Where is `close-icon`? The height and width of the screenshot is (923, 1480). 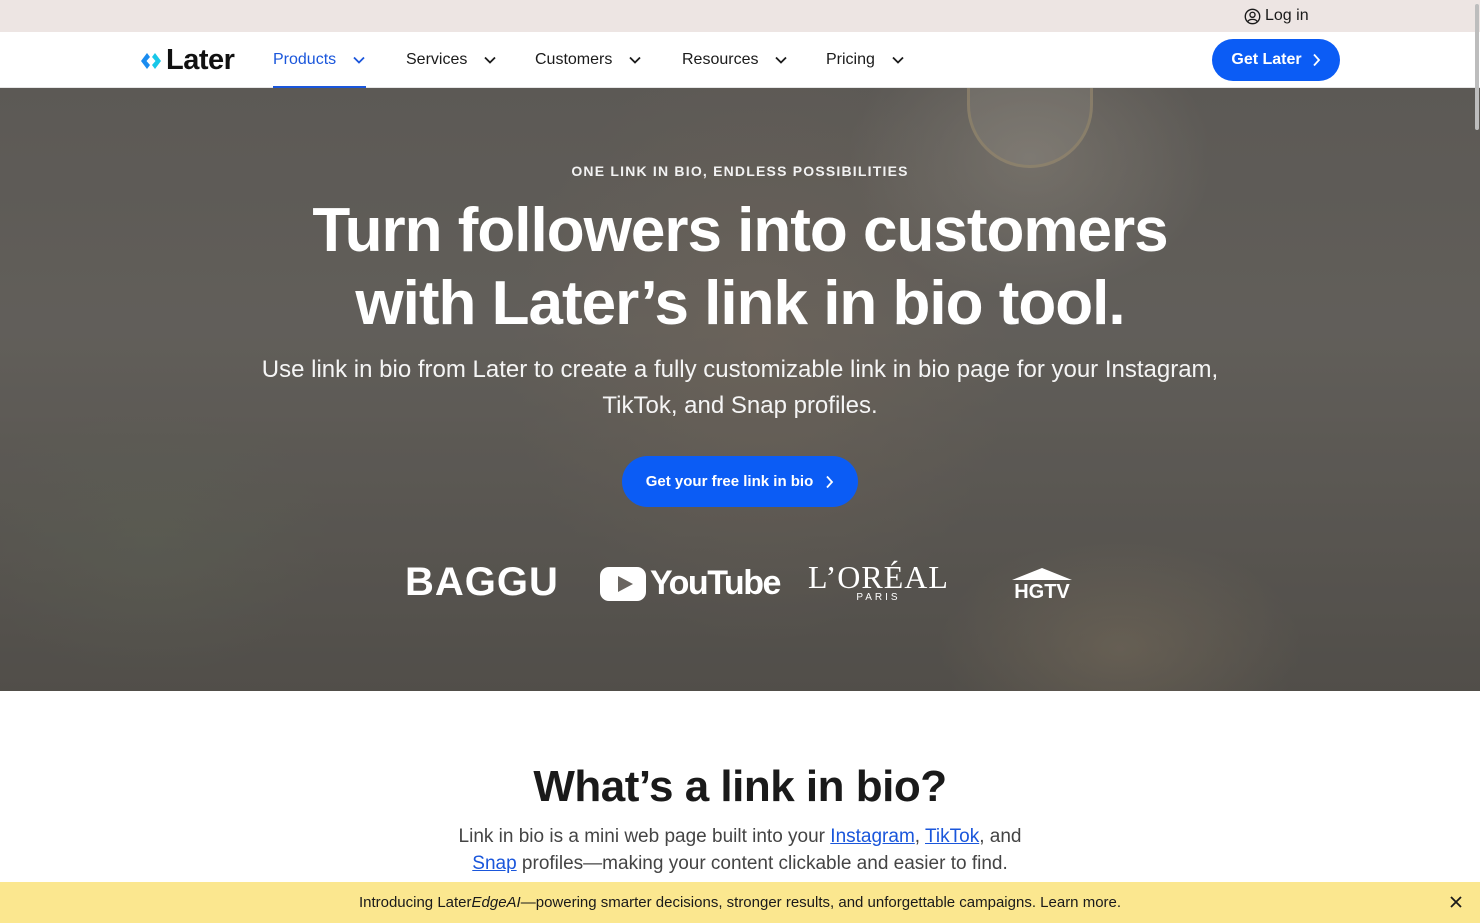
close-icon is located at coordinates (1456, 902).